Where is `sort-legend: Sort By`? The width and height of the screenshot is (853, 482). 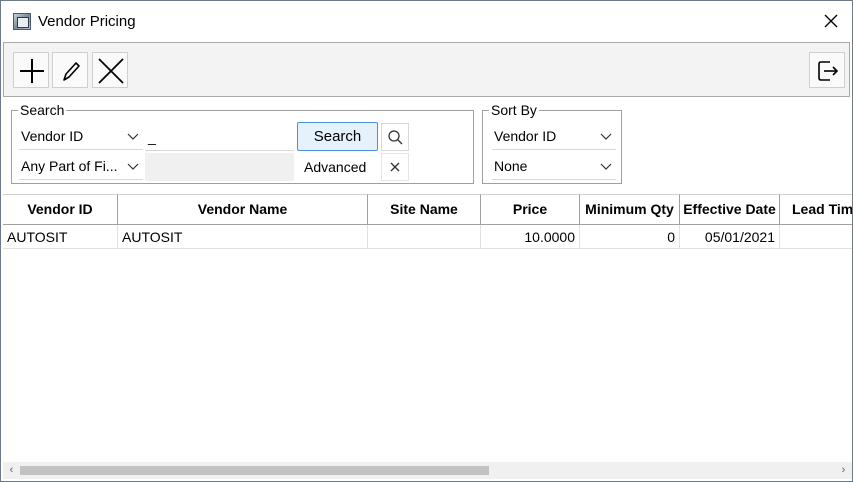
sort-legend: Sort By is located at coordinates (514, 110).